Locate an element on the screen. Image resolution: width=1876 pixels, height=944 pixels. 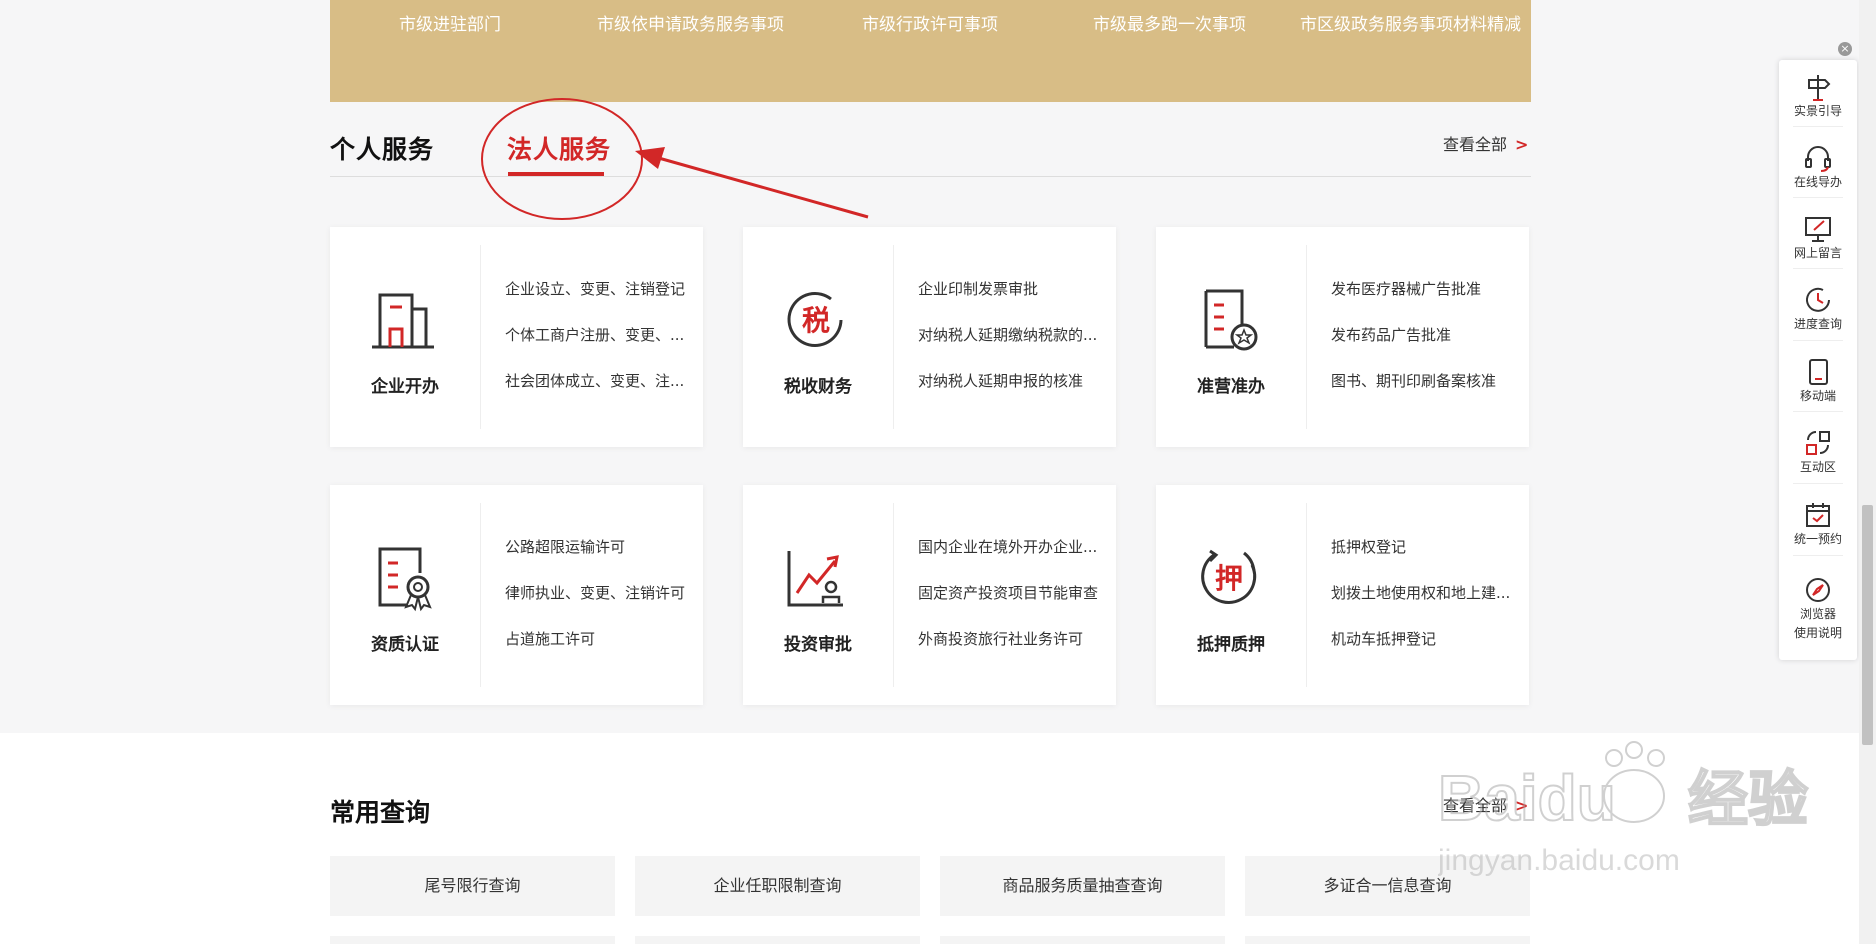
service-card-business-license: 准营准办 发布医疗器械广告批准 发布药品广告批准 图书、期刊印刷备案核准 is located at coordinates (1342, 337).